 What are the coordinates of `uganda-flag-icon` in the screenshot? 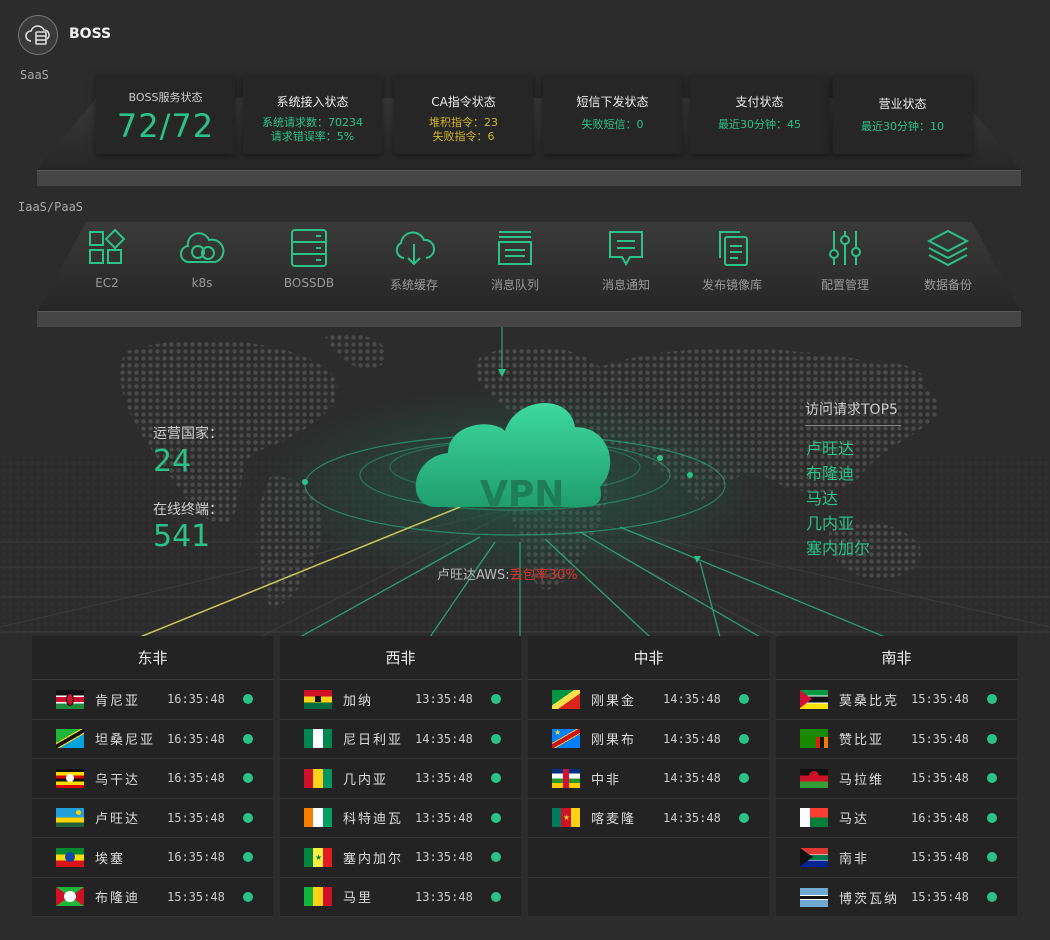 It's located at (70, 778).